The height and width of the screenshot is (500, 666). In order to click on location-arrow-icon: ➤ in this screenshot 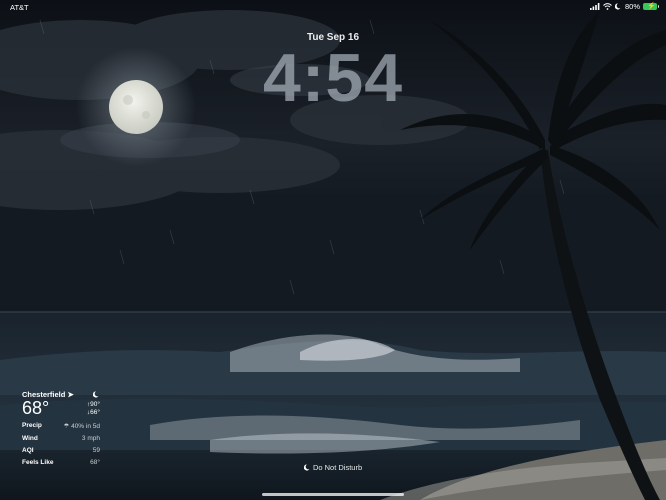, I will do `click(70, 394)`.